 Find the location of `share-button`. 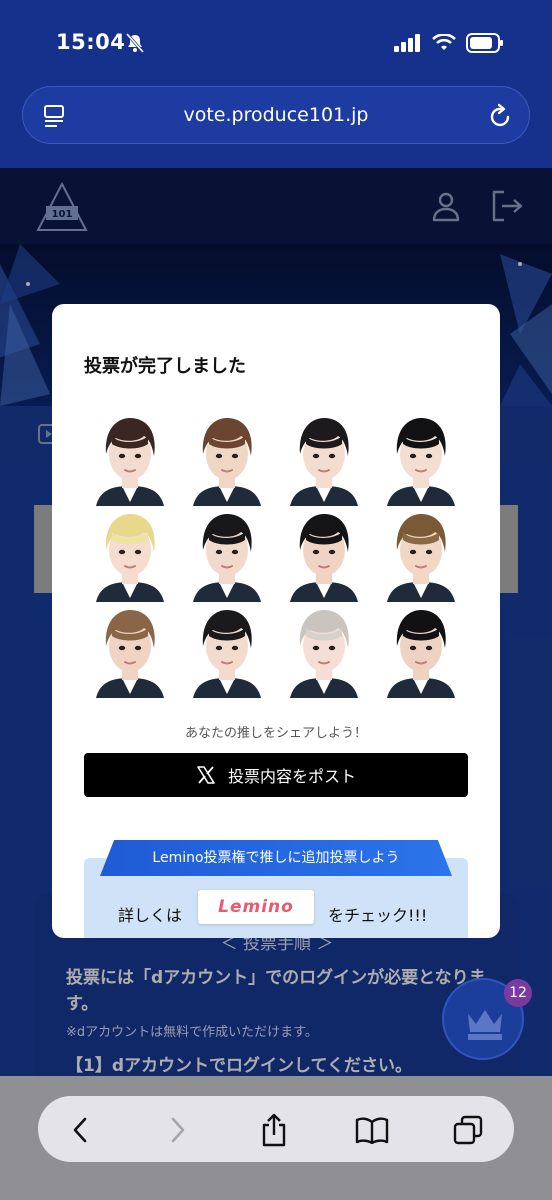

share-button is located at coordinates (274, 1130).